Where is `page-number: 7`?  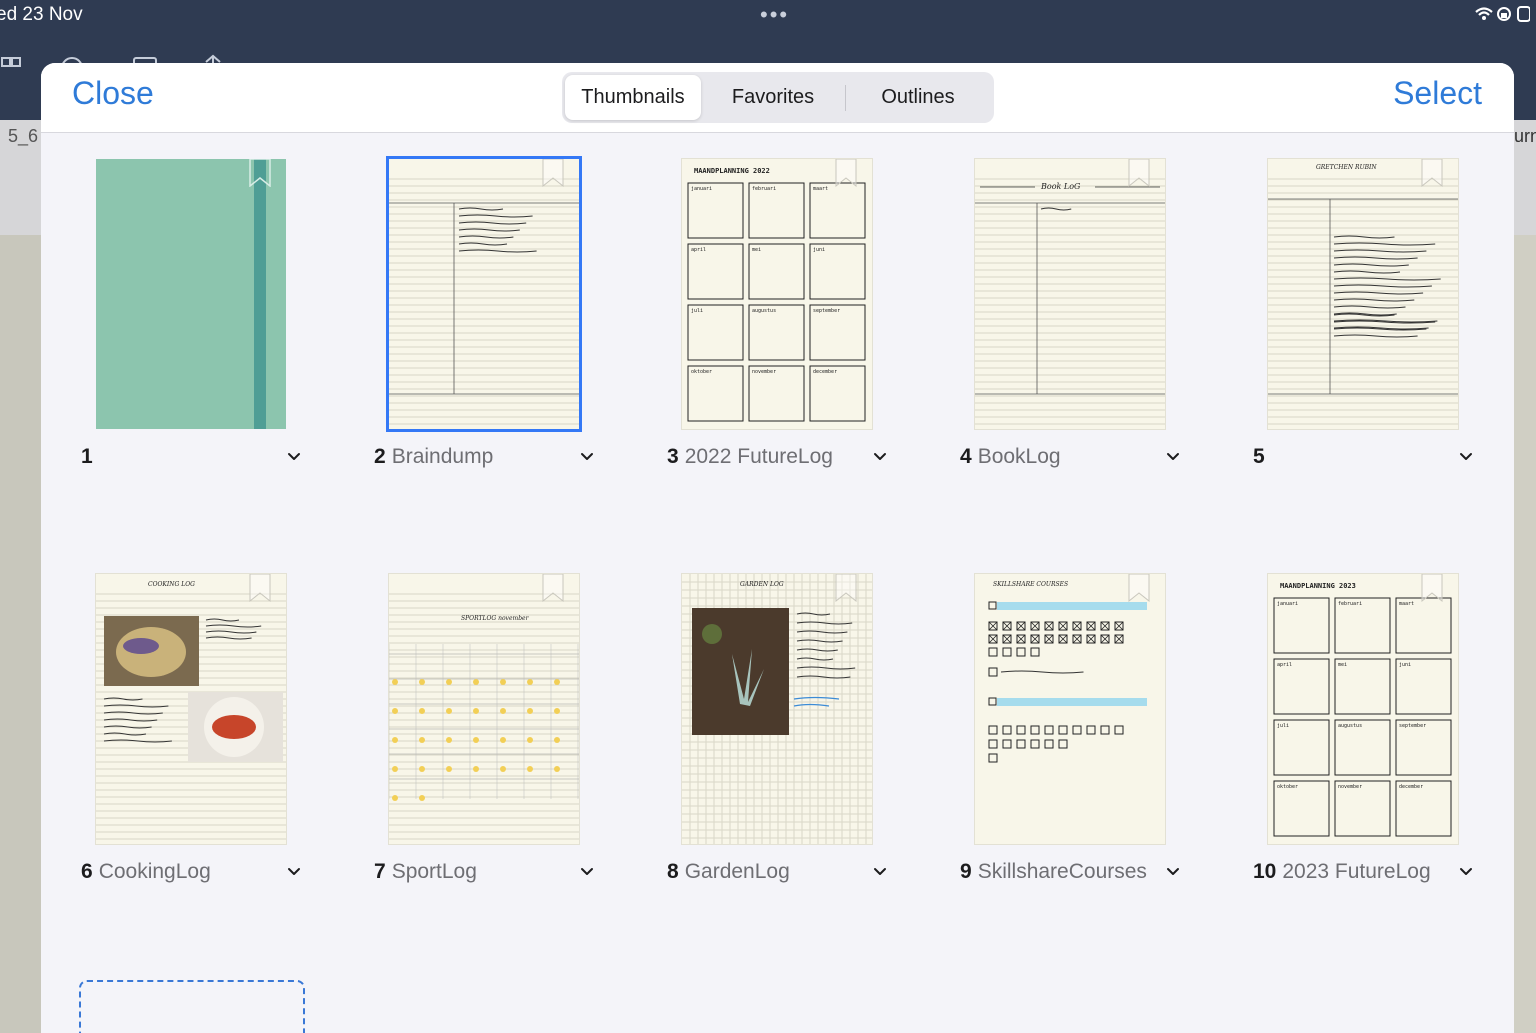
page-number: 7 is located at coordinates (380, 871).